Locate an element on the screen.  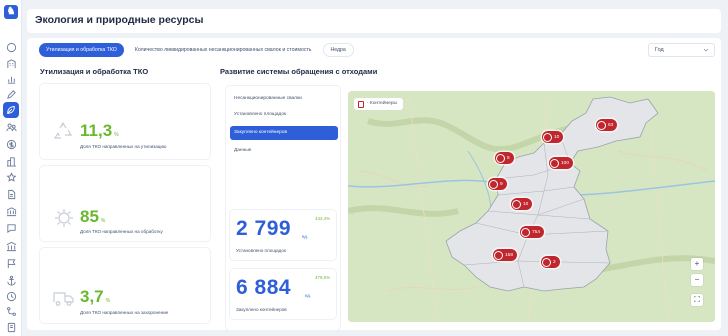
route-icon is located at coordinates (11, 311).